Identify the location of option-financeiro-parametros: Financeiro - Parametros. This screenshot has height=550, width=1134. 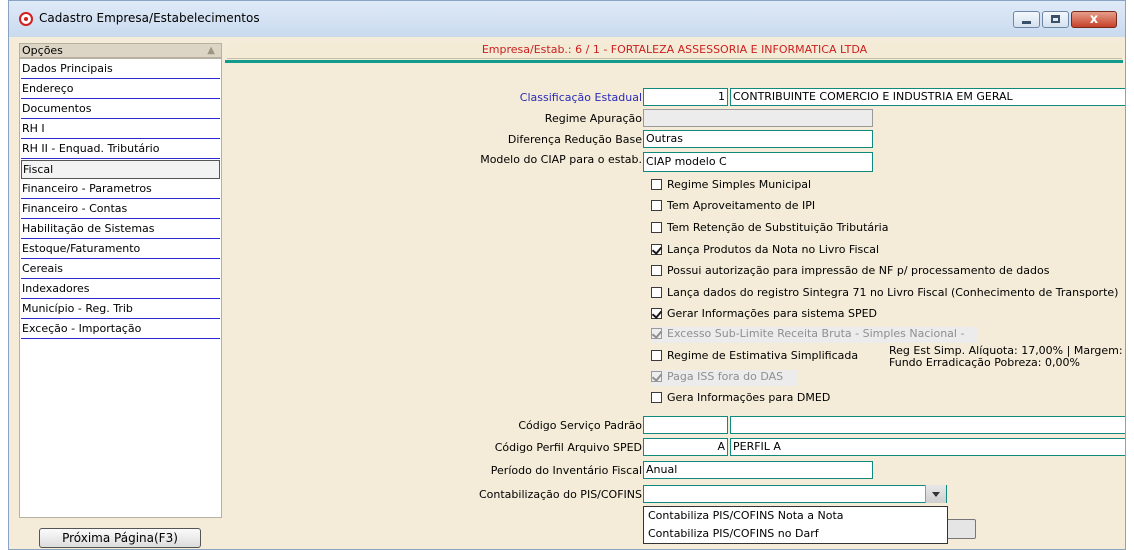
(120, 189).